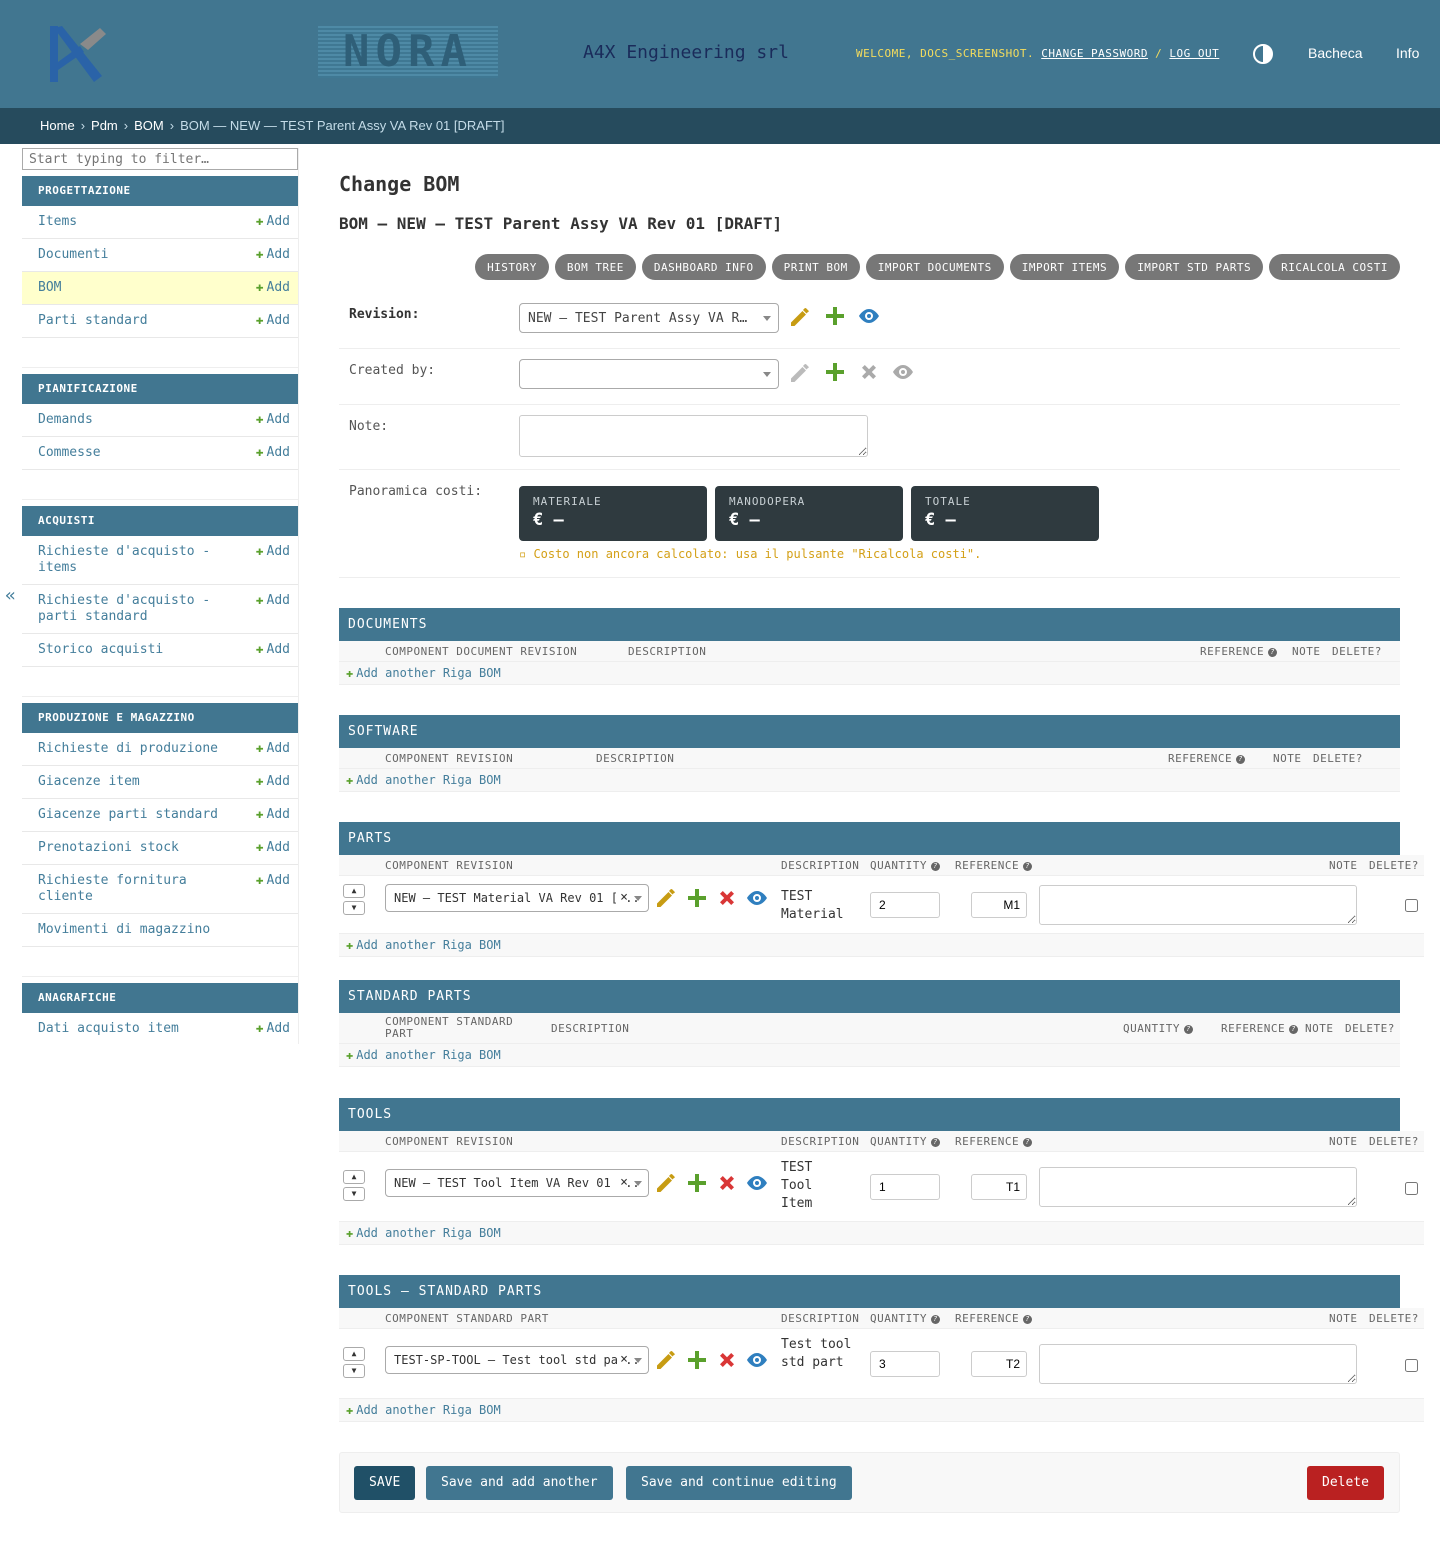 The width and height of the screenshot is (1440, 1553). I want to click on sidebar-item-label: Richieste fornitura cliente, so click(138, 889).